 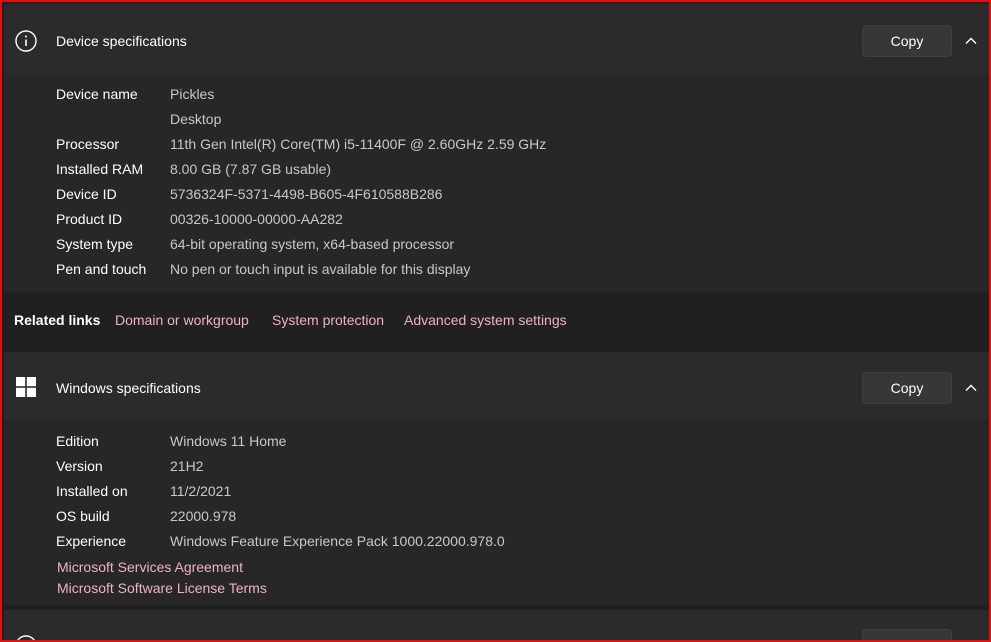 I want to click on spec-label: Product ID, so click(x=89, y=219).